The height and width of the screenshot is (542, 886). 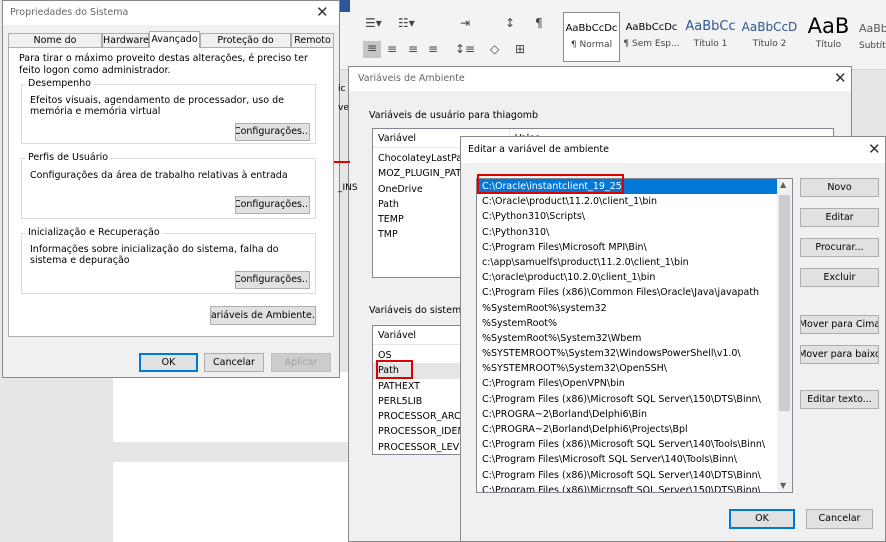 I want to click on style-preview: AaBbCcD, so click(x=769, y=27).